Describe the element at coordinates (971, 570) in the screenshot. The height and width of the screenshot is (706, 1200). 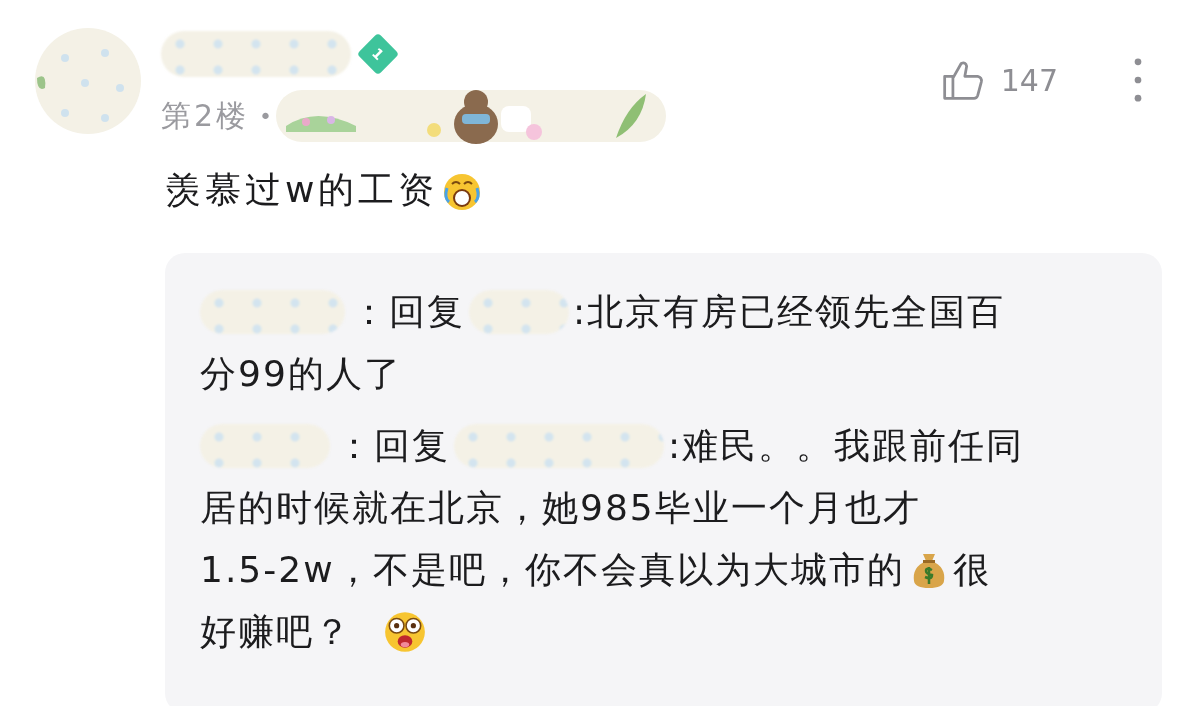
I see `reply-text: 很` at that location.